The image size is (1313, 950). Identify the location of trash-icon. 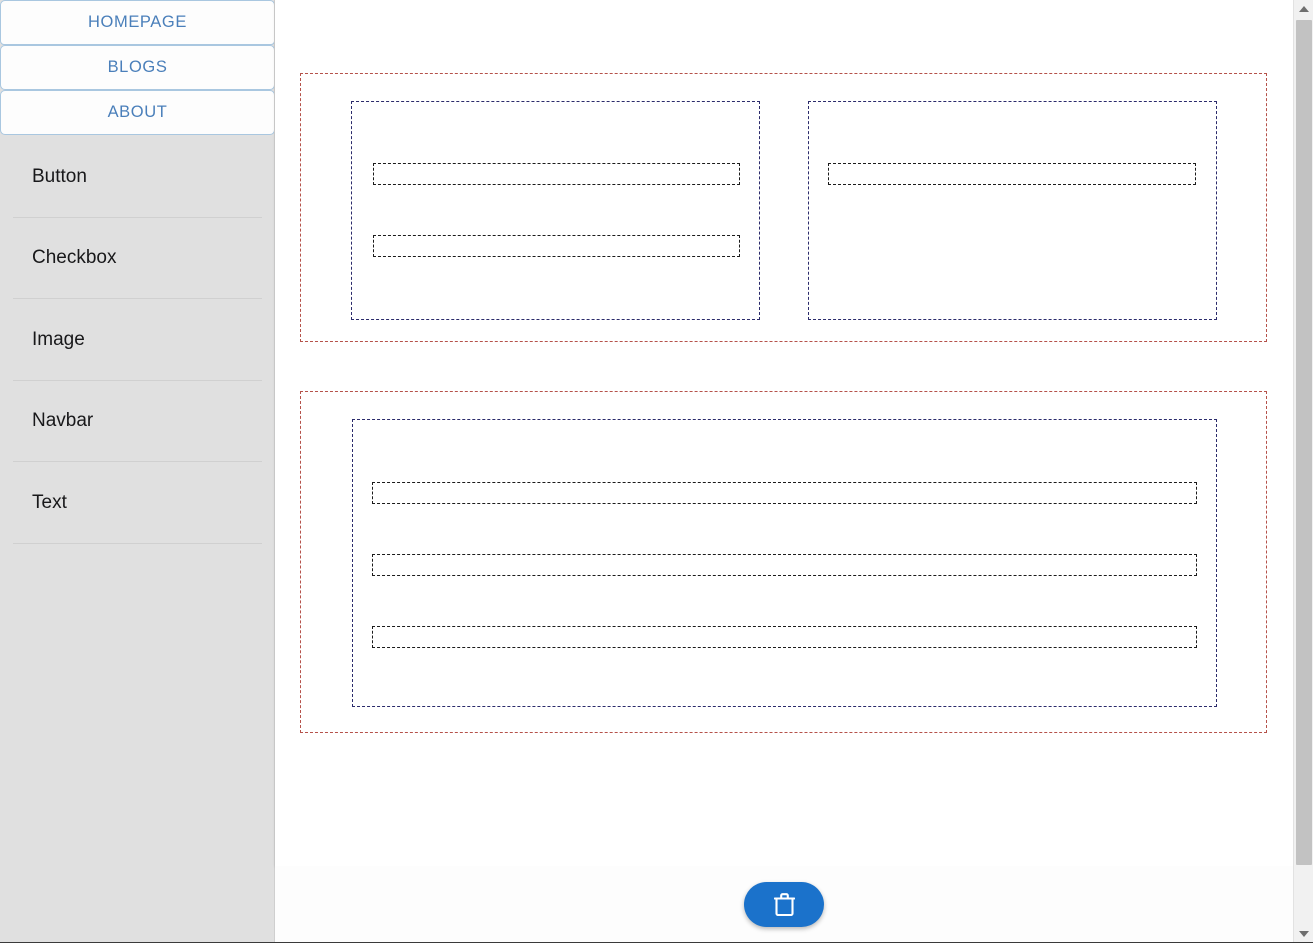
(784, 904).